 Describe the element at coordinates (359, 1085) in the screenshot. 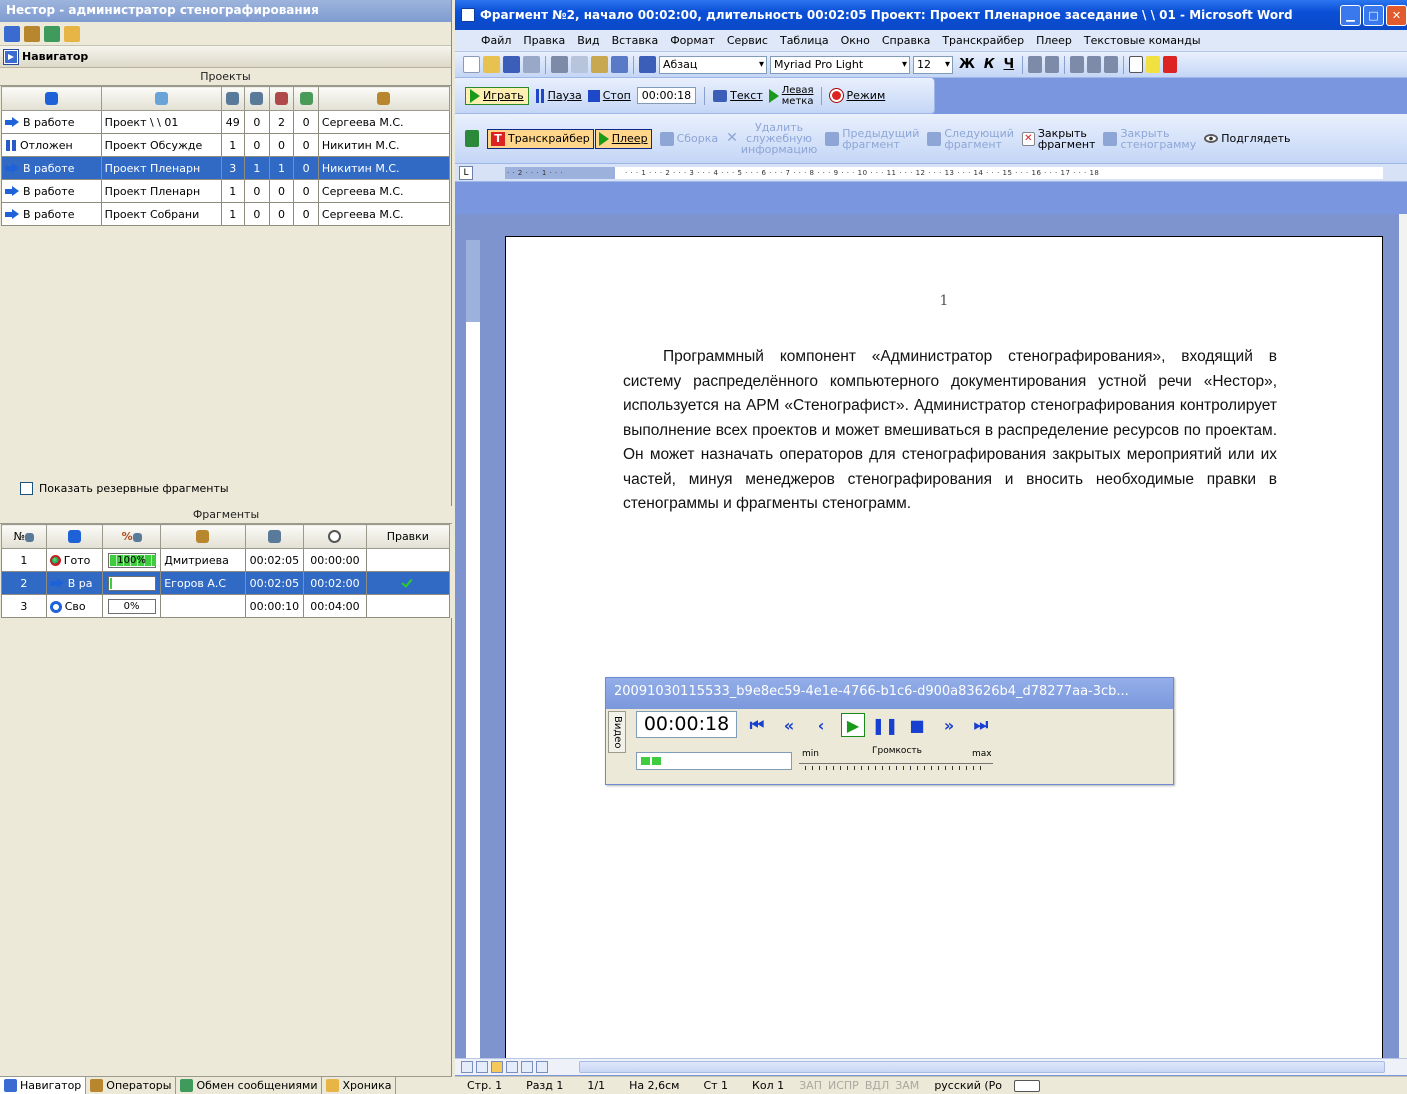

I see `tab-chronicle: Хроника` at that location.